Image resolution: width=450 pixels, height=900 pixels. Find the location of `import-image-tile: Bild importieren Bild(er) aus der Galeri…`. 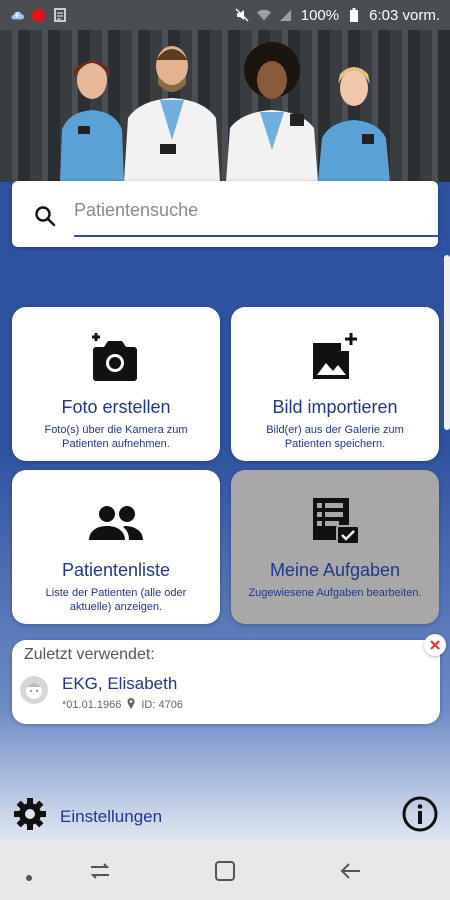

import-image-tile: Bild importieren Bild(er) aus der Galeri… is located at coordinates (335, 384).